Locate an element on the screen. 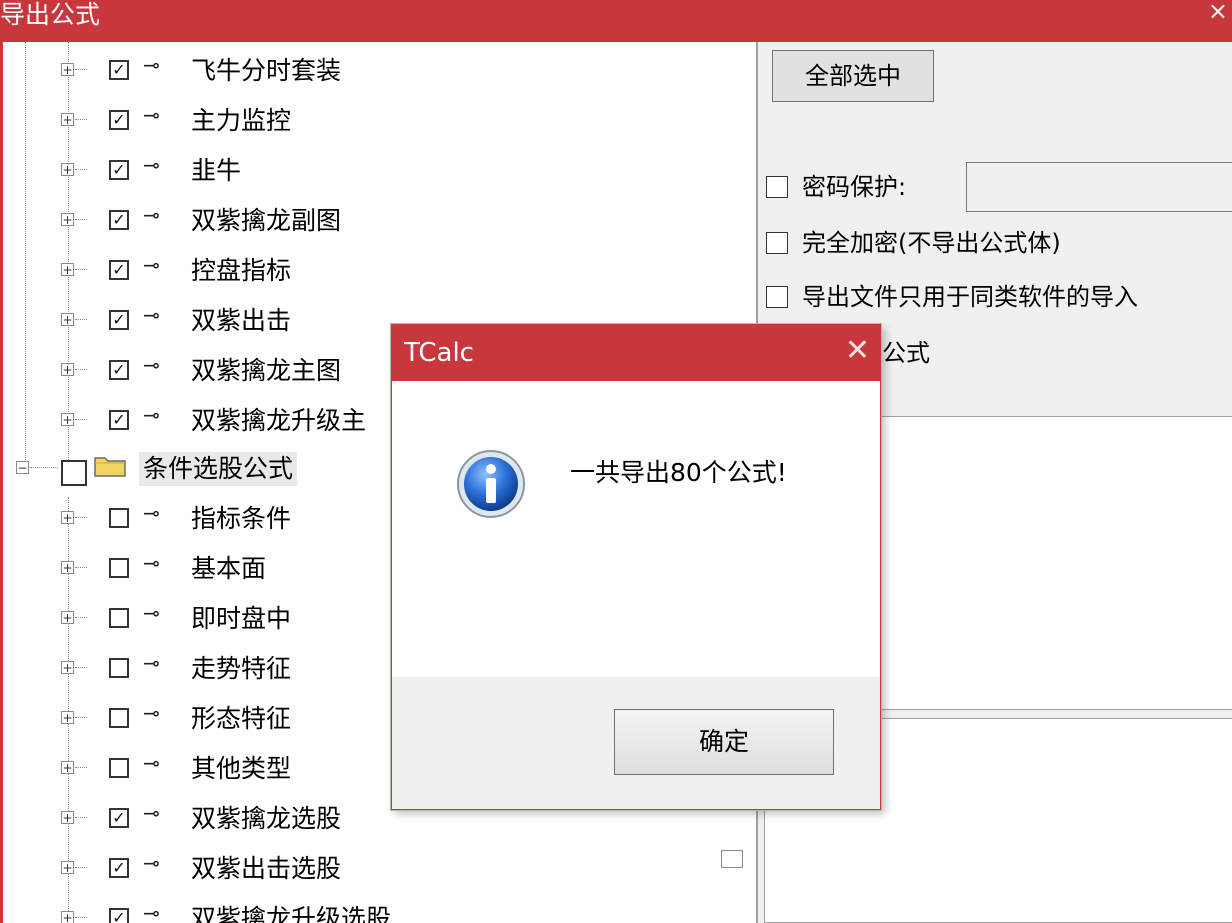  tree-item: + ✓ ⊸ 韭牛 is located at coordinates (373, 172).